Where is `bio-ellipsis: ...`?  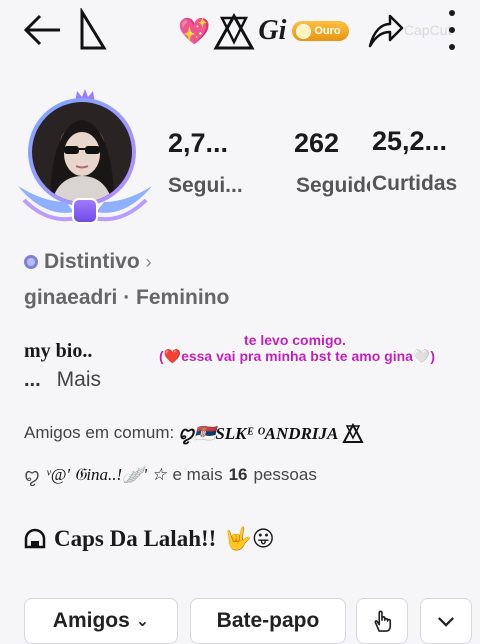 bio-ellipsis: ... is located at coordinates (32, 380).